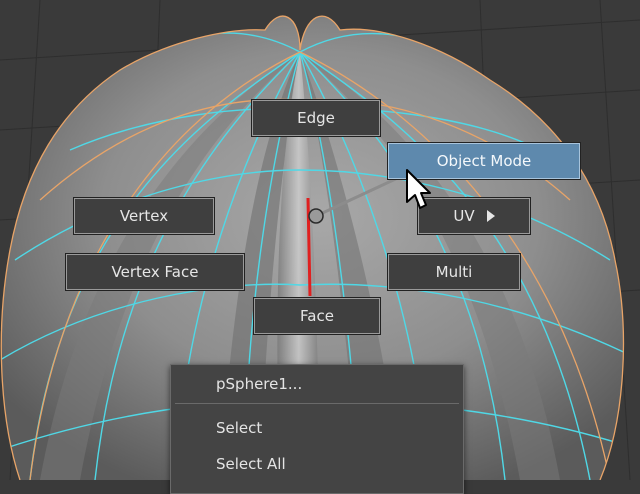 This screenshot has width=640, height=494. I want to click on edge-label: Edge, so click(316, 118).